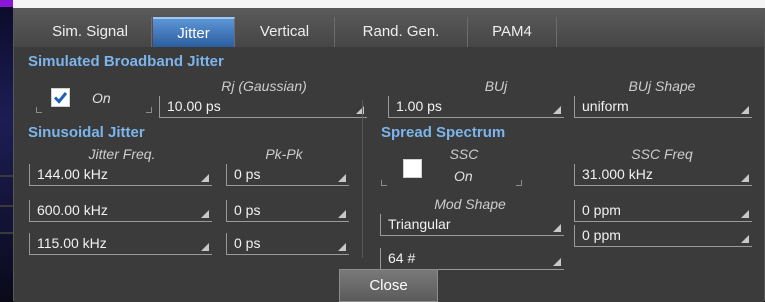  What do you see at coordinates (605, 106) in the screenshot?
I see `buj-shape-value: uniform` at bounding box center [605, 106].